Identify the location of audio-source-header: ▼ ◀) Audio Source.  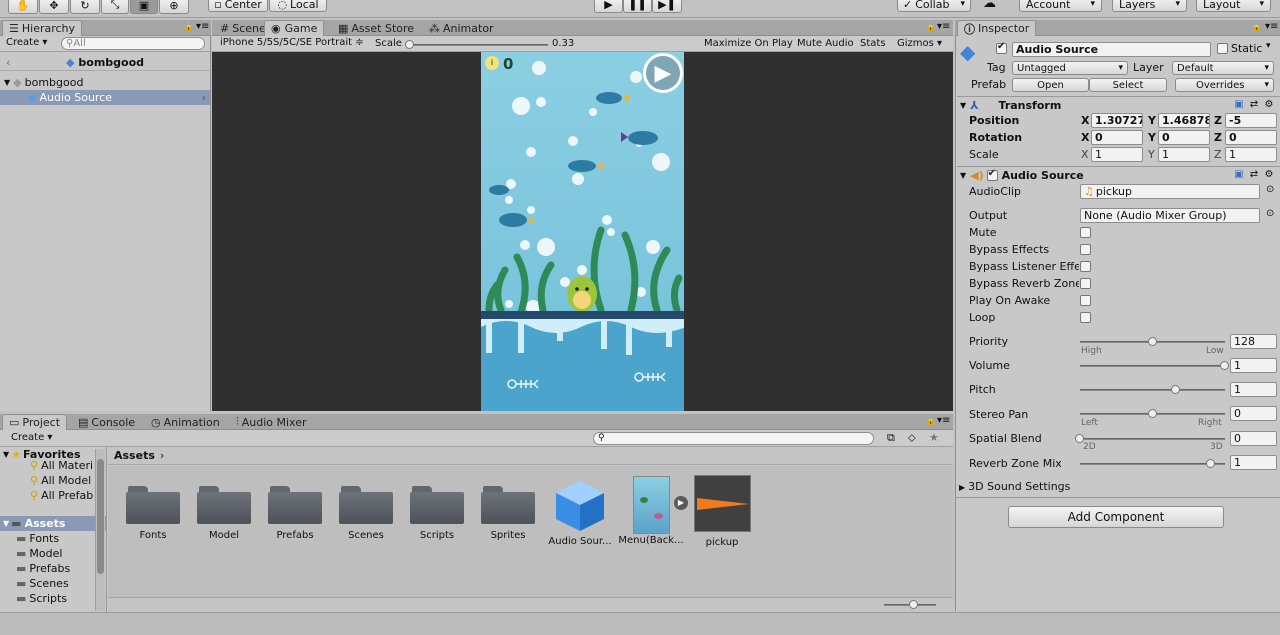
(1118, 174).